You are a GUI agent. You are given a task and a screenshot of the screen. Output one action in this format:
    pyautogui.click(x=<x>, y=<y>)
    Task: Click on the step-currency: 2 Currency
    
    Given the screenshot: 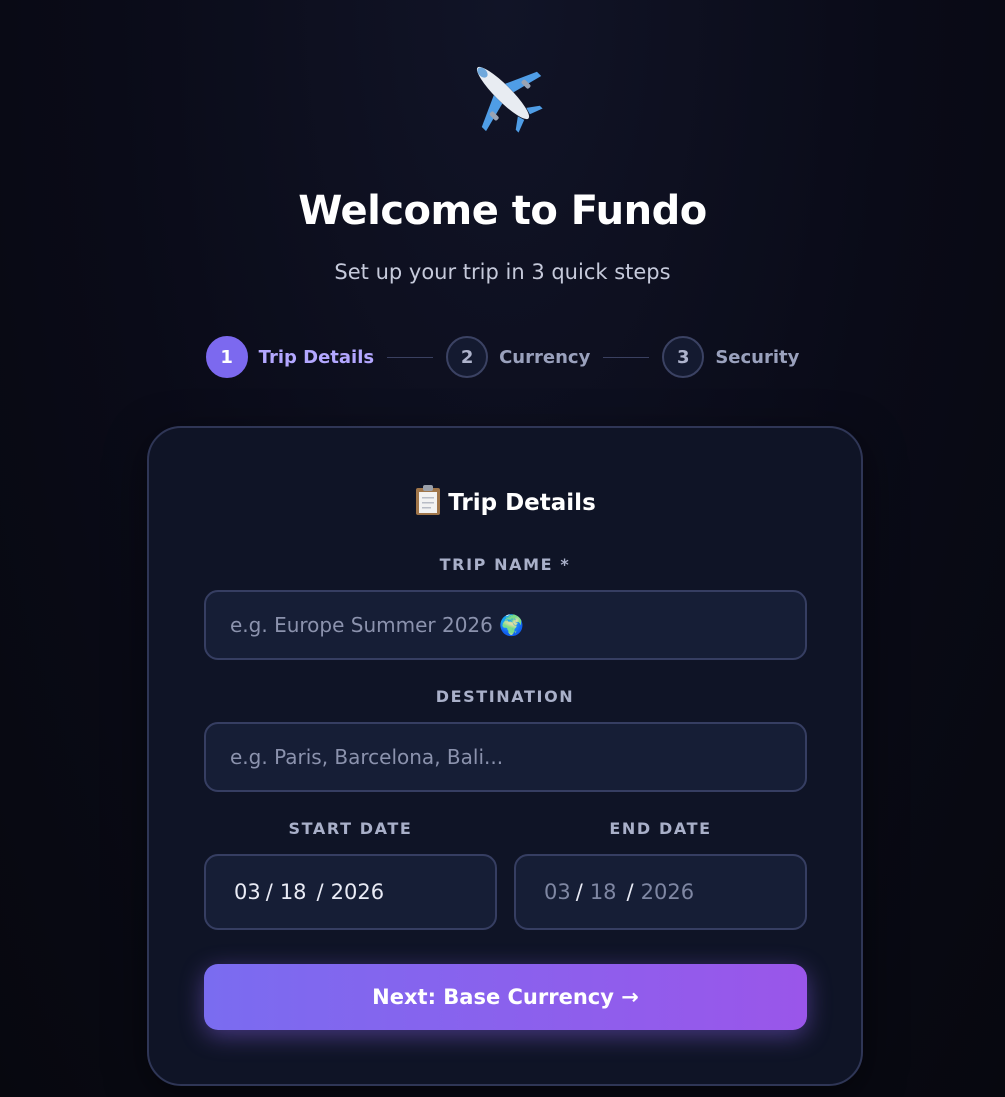 What is the action you would take?
    pyautogui.click(x=518, y=357)
    